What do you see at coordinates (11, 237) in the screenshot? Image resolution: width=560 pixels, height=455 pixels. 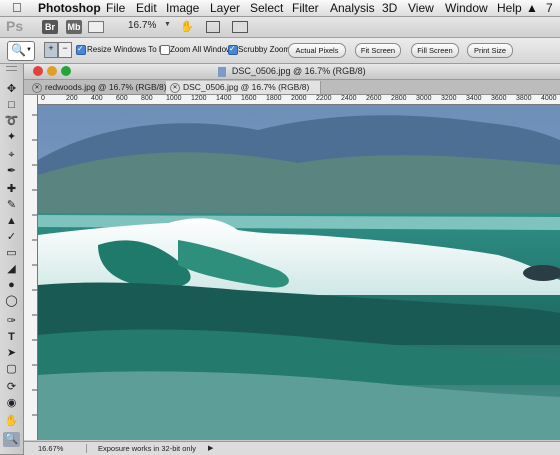 I see `history-brush-tool-icon: ✓` at bounding box center [11, 237].